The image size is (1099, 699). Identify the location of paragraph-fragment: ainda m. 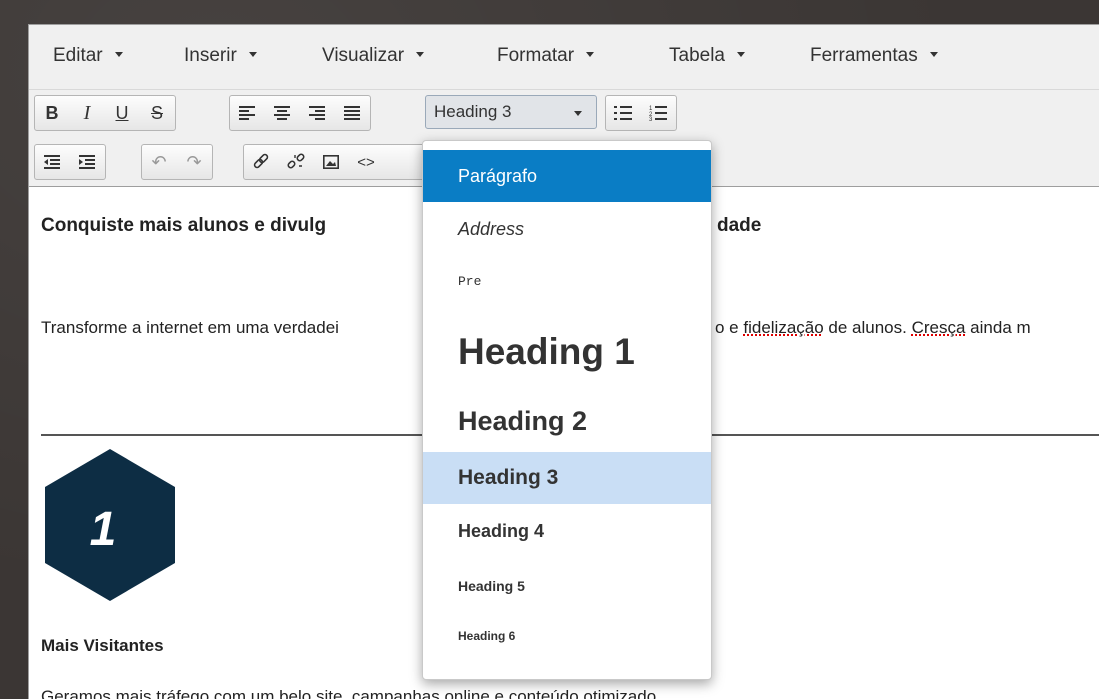
(998, 327).